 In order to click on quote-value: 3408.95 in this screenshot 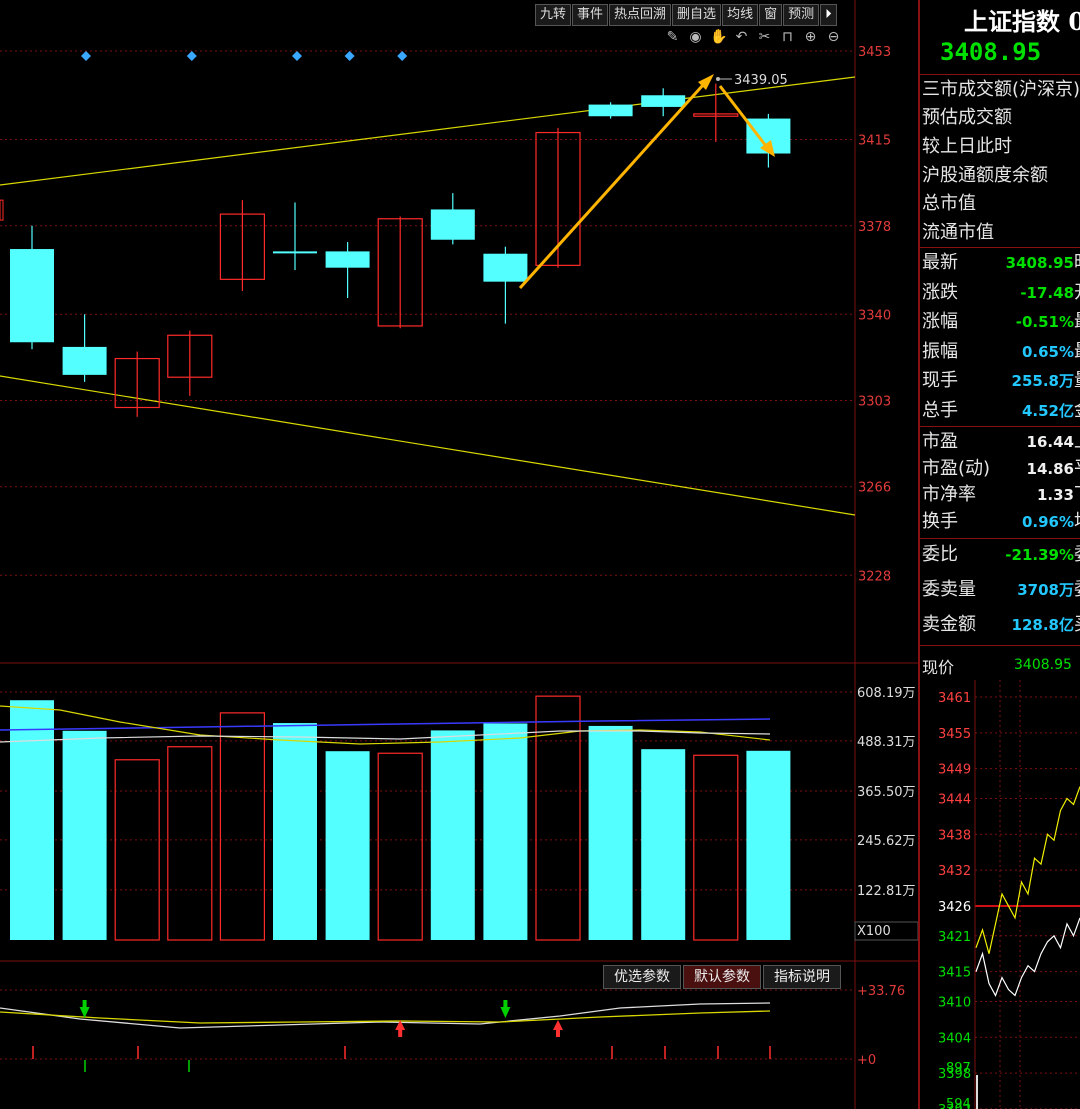, I will do `click(1039, 263)`.